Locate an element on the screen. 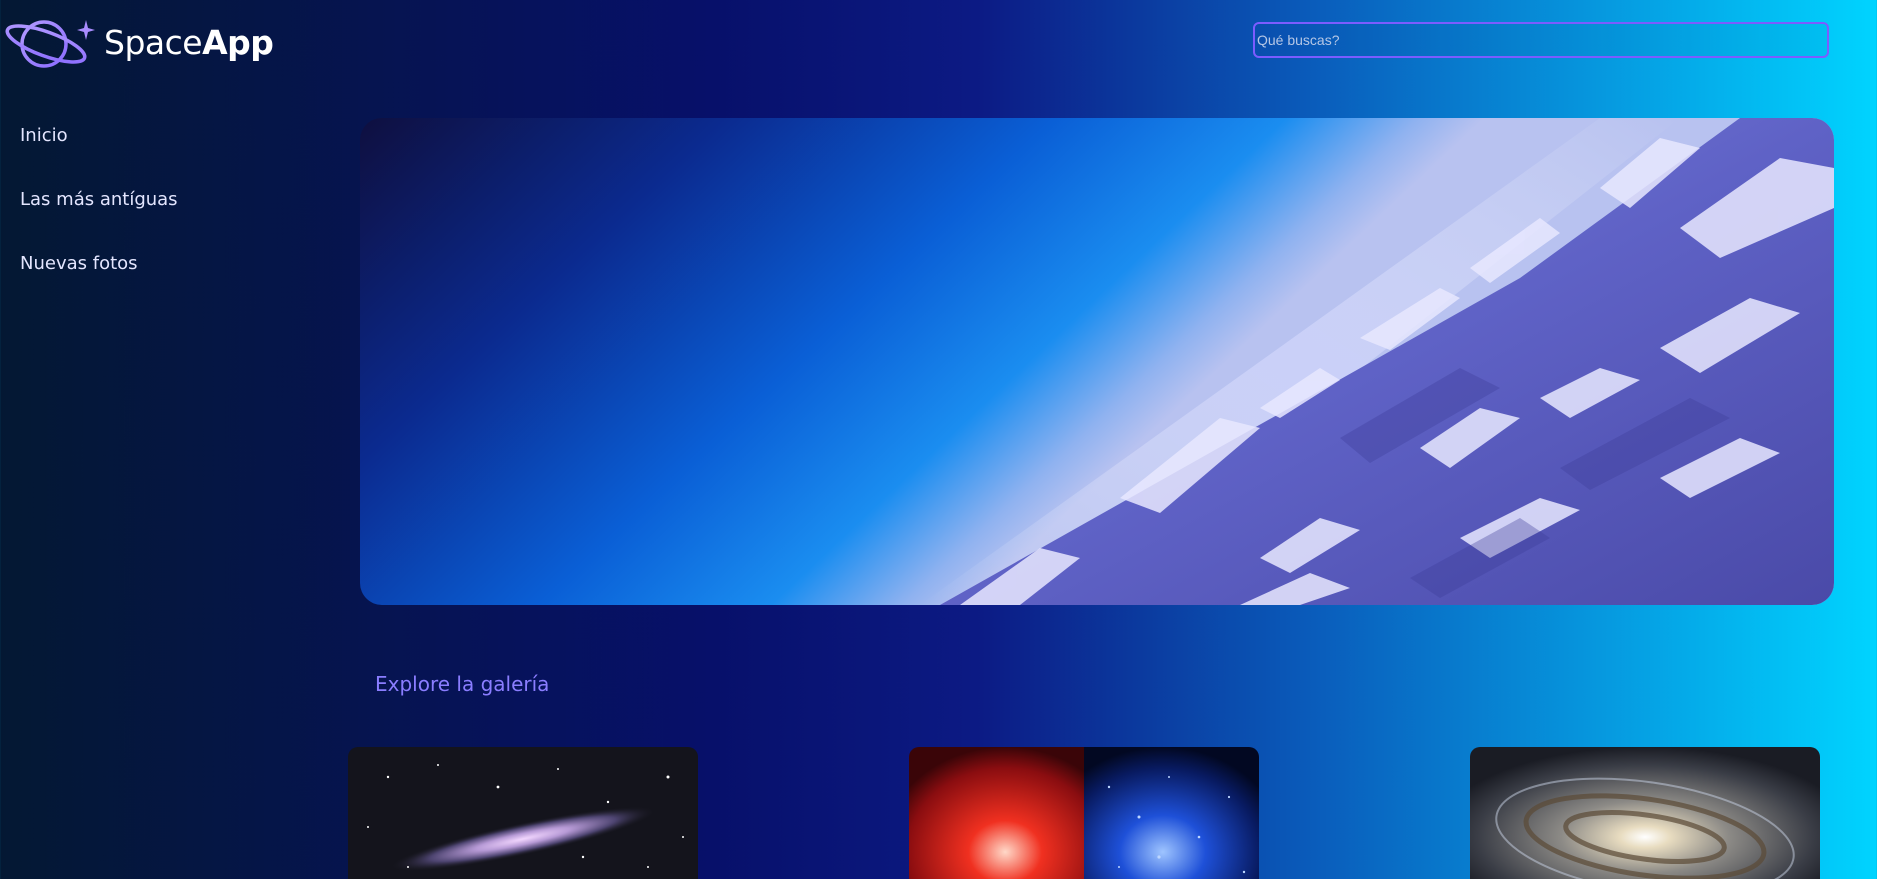  sidebar-item-mas-antiguas: Las más antíguas is located at coordinates (99, 214).